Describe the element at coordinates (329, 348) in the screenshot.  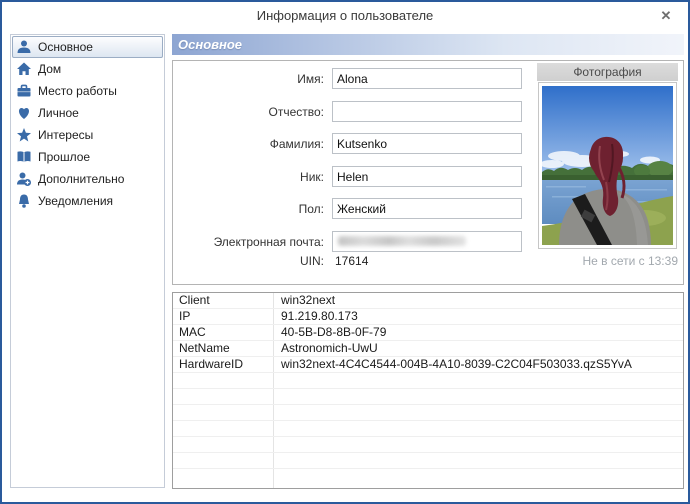
I see `table-cell-value: Astronomich-UwU` at that location.